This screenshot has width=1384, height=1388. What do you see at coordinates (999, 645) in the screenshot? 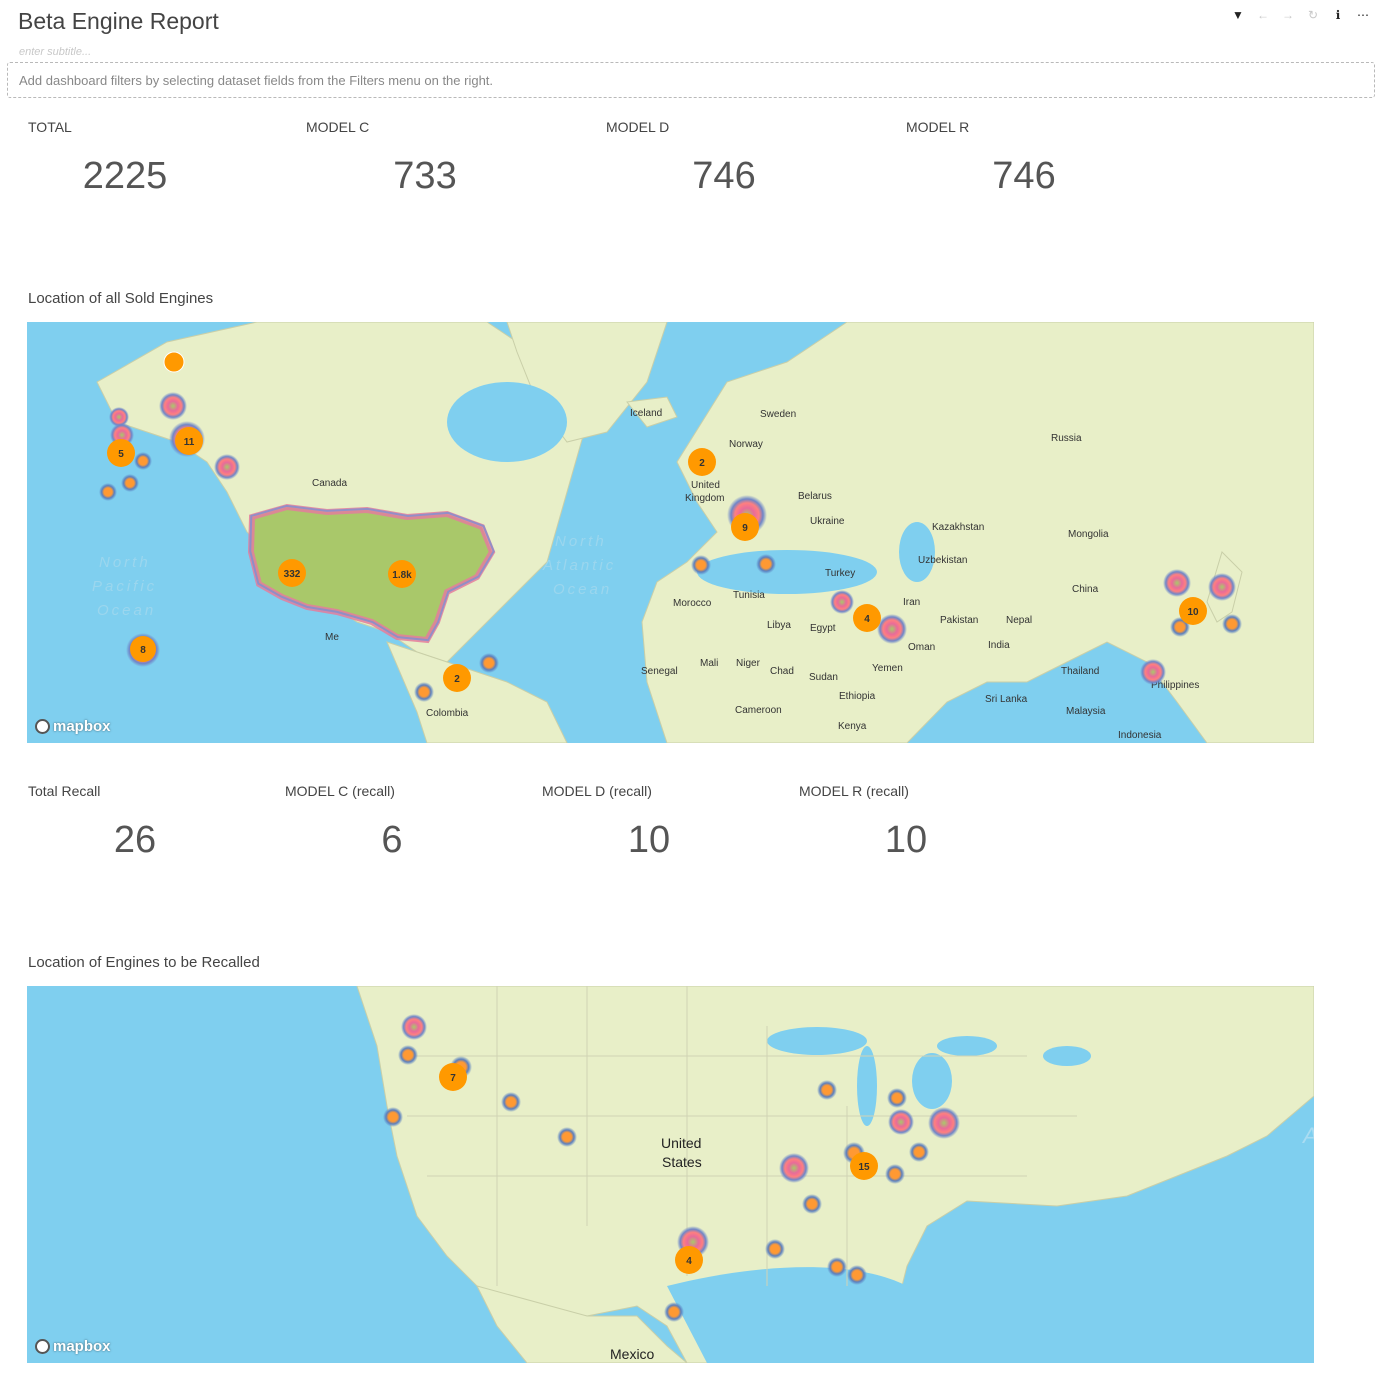
I see `svg-text: India` at bounding box center [999, 645].